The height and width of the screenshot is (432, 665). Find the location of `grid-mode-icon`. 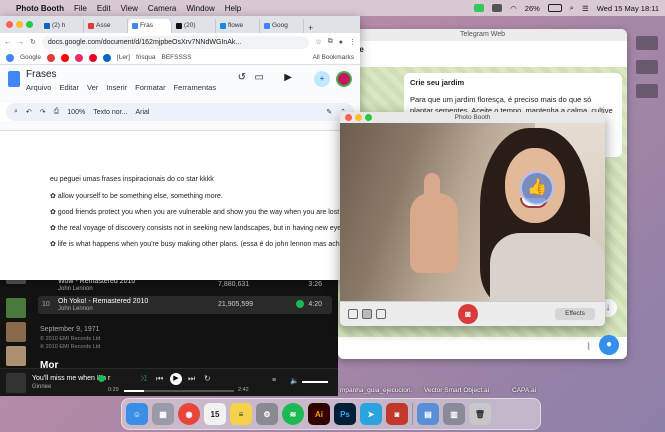

grid-mode-icon is located at coordinates (353, 314).